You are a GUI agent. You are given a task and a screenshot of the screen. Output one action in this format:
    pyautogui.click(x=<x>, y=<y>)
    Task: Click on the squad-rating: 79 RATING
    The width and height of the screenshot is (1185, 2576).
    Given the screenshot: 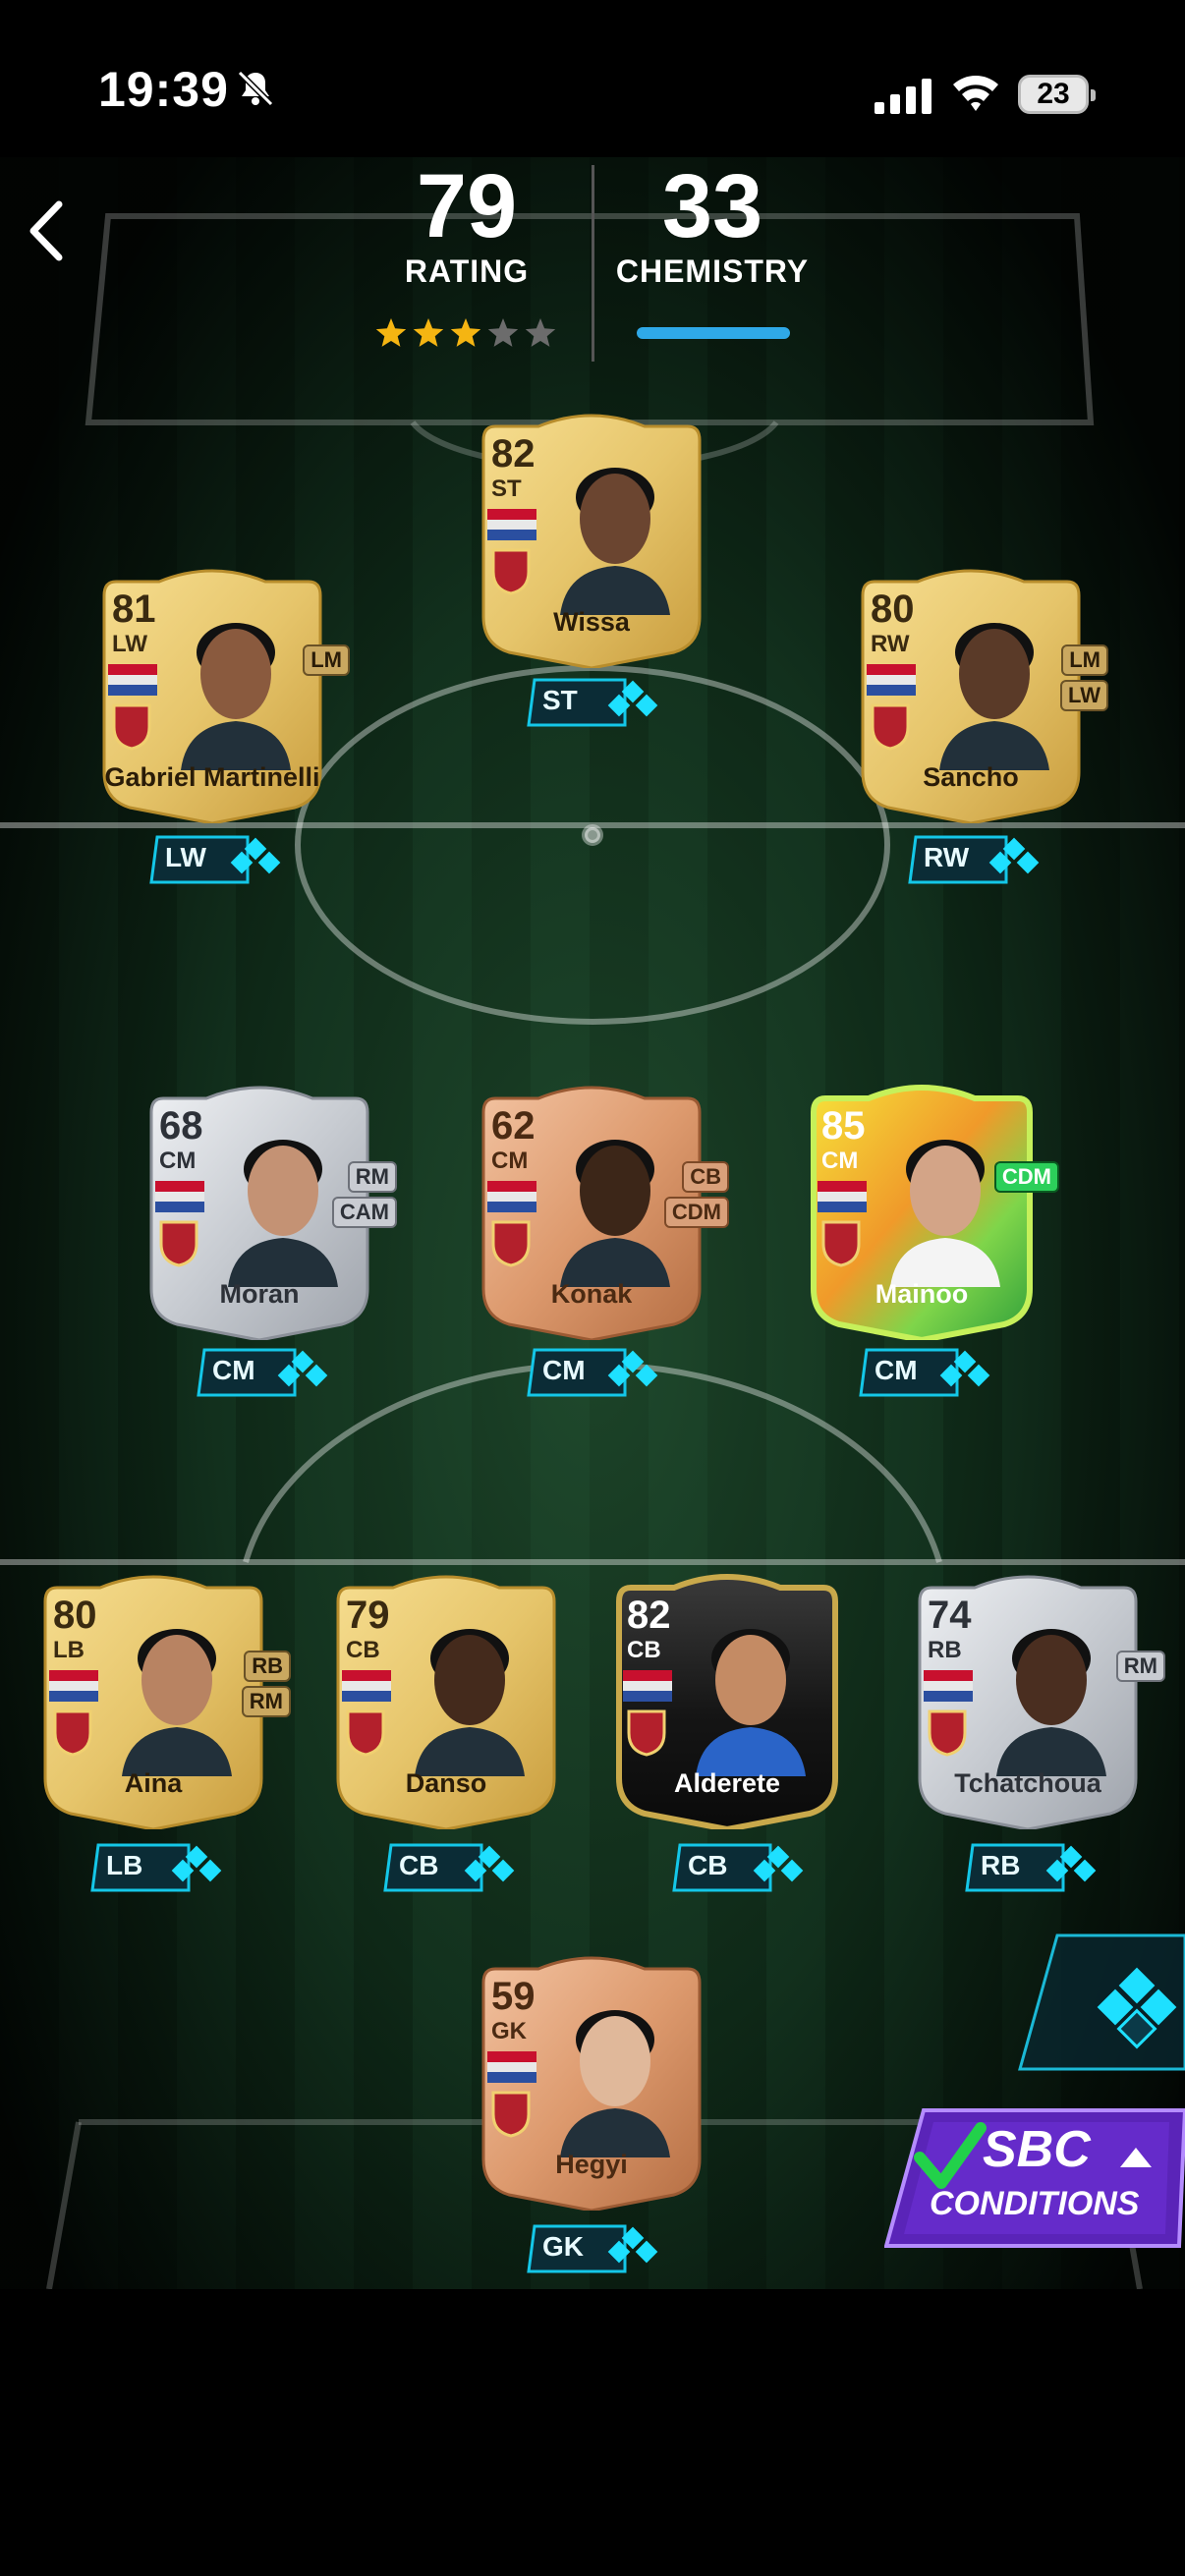 What is the action you would take?
    pyautogui.click(x=467, y=224)
    